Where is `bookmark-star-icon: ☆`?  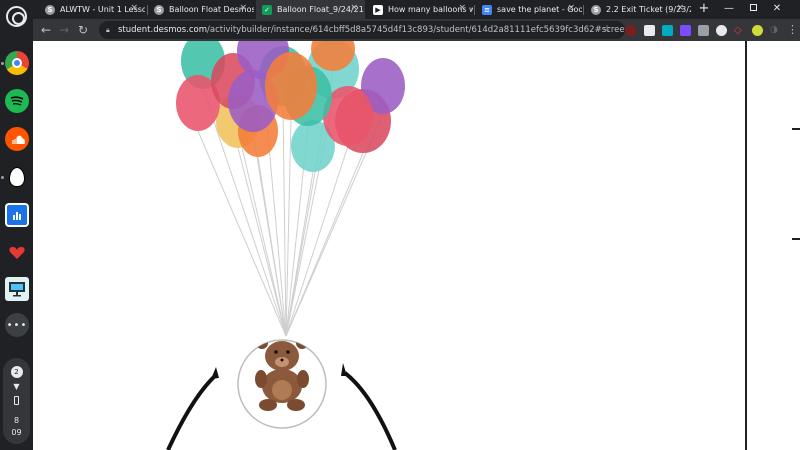 bookmark-star-icon: ☆ is located at coordinates (607, 30).